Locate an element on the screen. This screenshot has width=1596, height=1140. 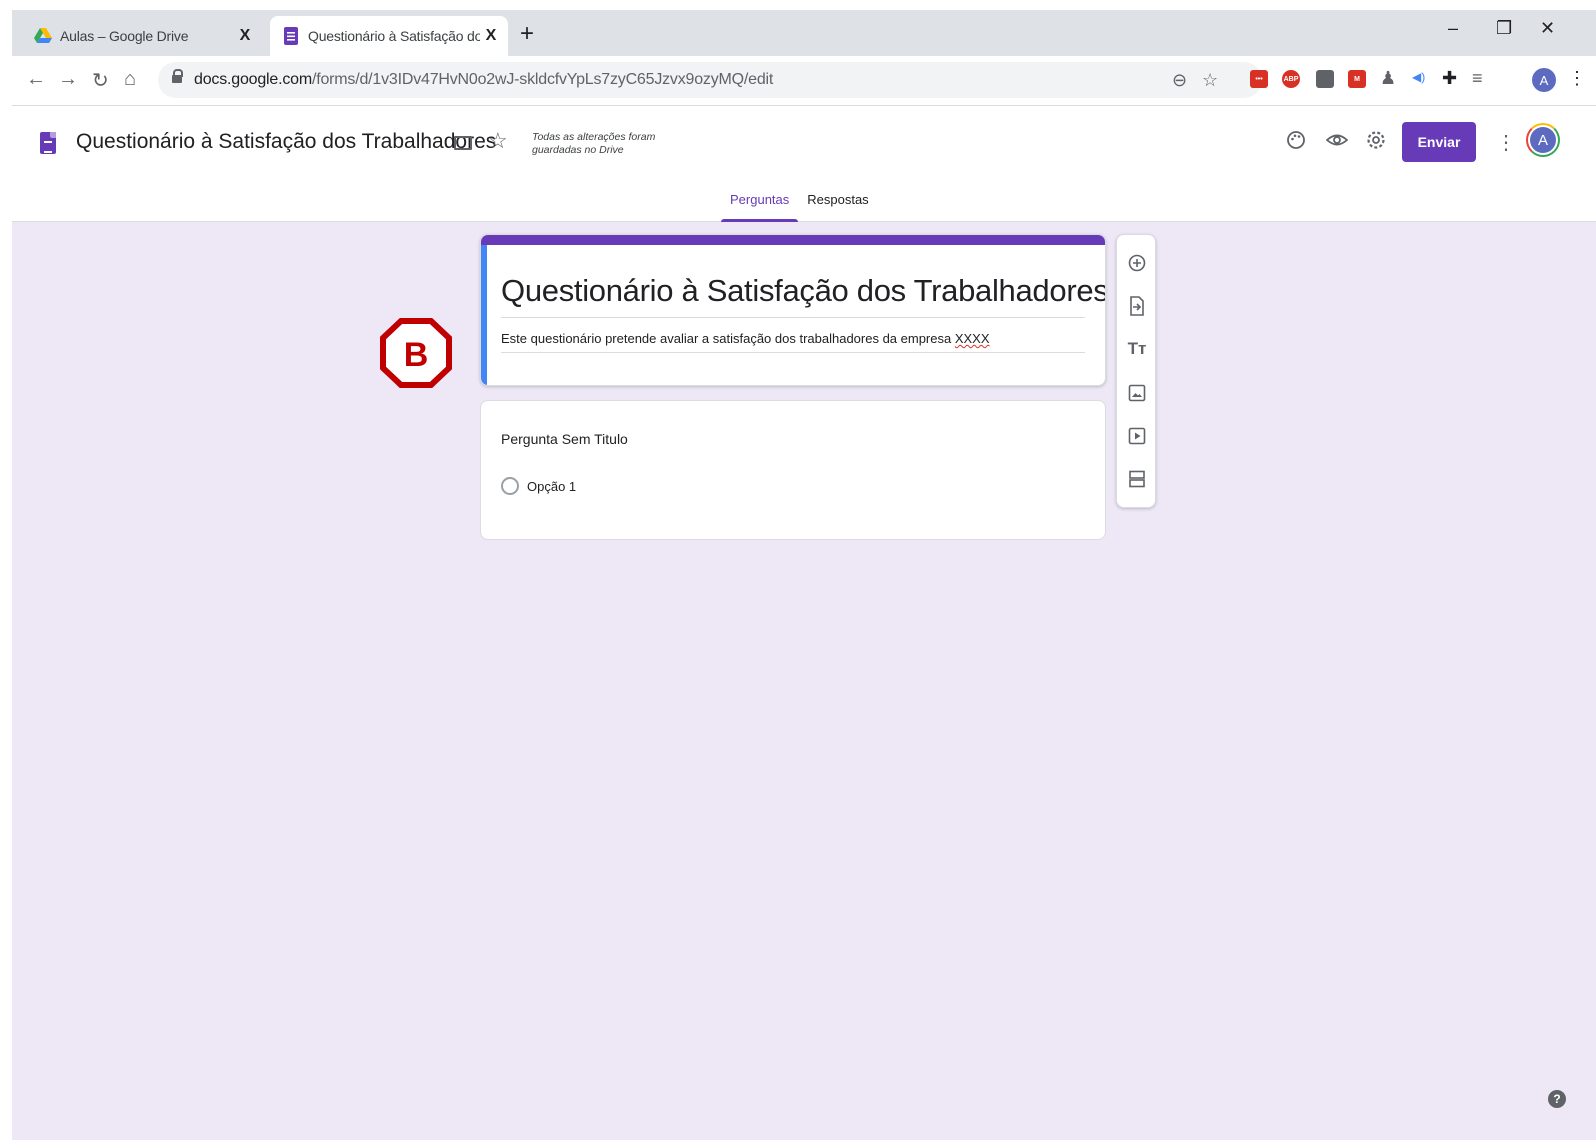
browser-profile-avatar: A is located at coordinates (1544, 80).